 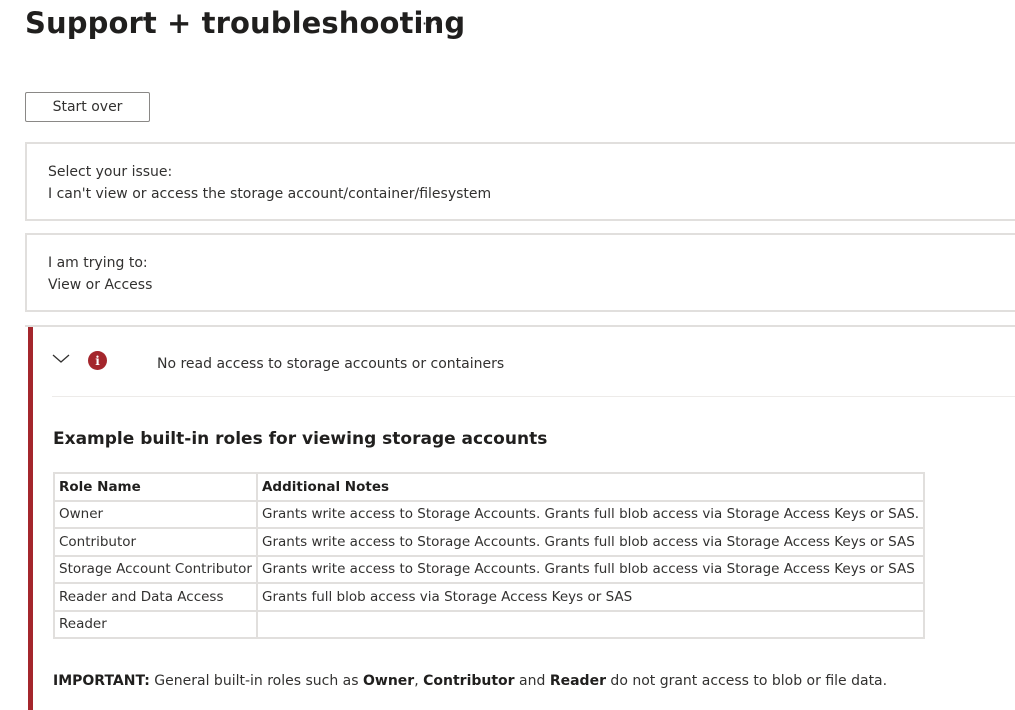 What do you see at coordinates (155, 624) in the screenshot?
I see `role-name-cell: Reader` at bounding box center [155, 624].